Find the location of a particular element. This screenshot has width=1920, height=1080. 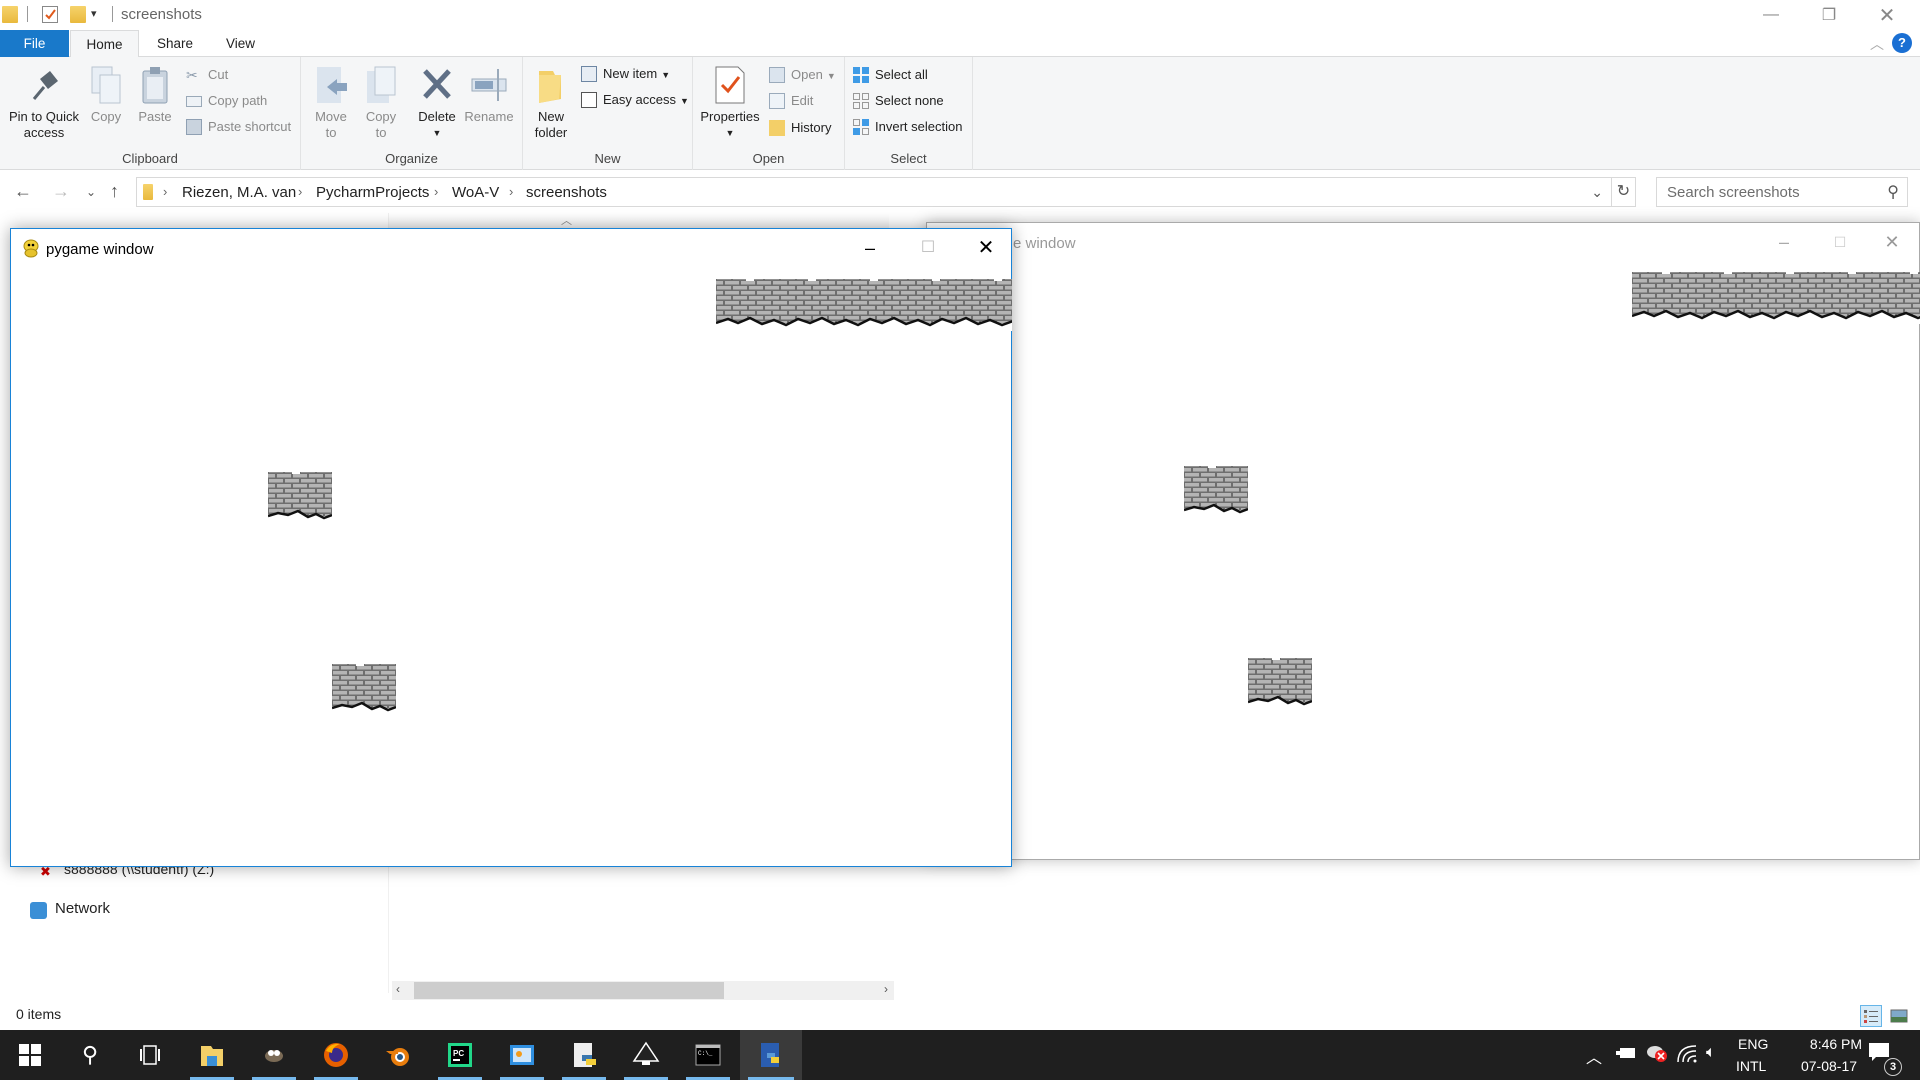

properties-dropdown-caret: ▼ is located at coordinates (730, 133).